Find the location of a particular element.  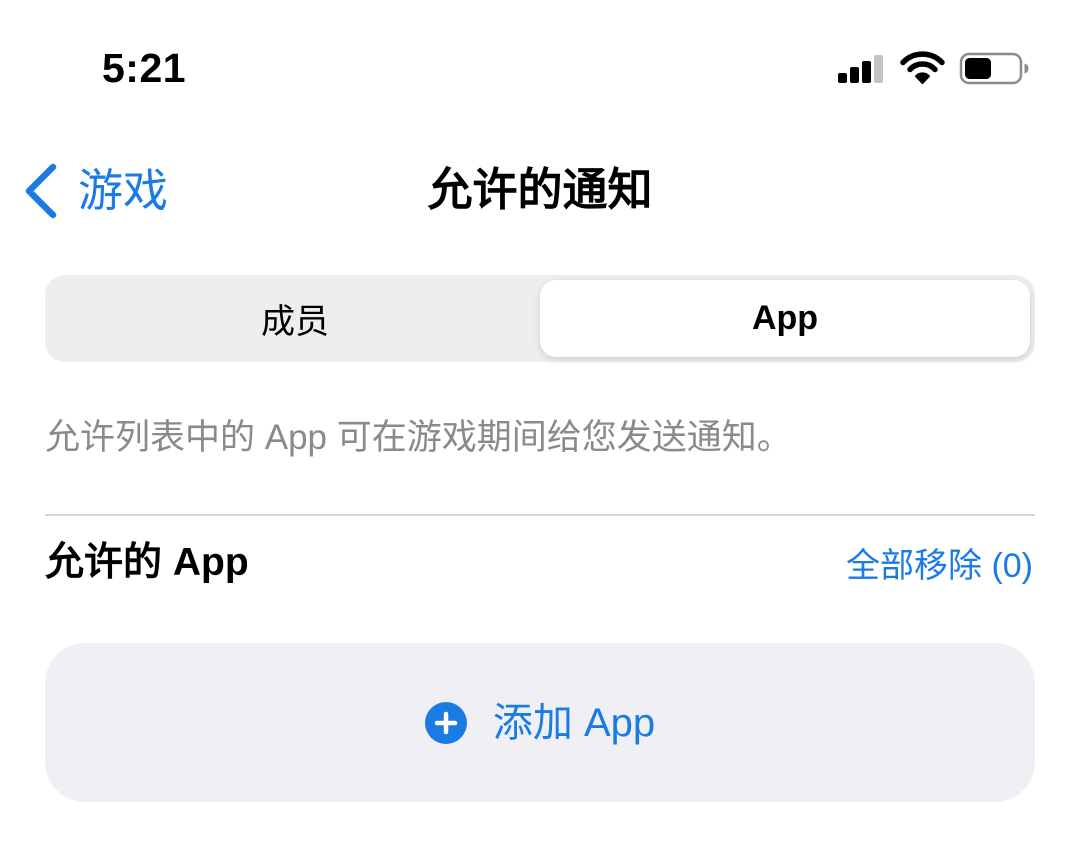

segment-app: App is located at coordinates (785, 318).